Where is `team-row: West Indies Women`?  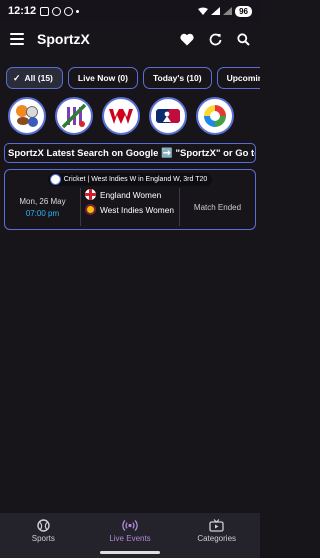 team-row: West Indies Women is located at coordinates (131, 209).